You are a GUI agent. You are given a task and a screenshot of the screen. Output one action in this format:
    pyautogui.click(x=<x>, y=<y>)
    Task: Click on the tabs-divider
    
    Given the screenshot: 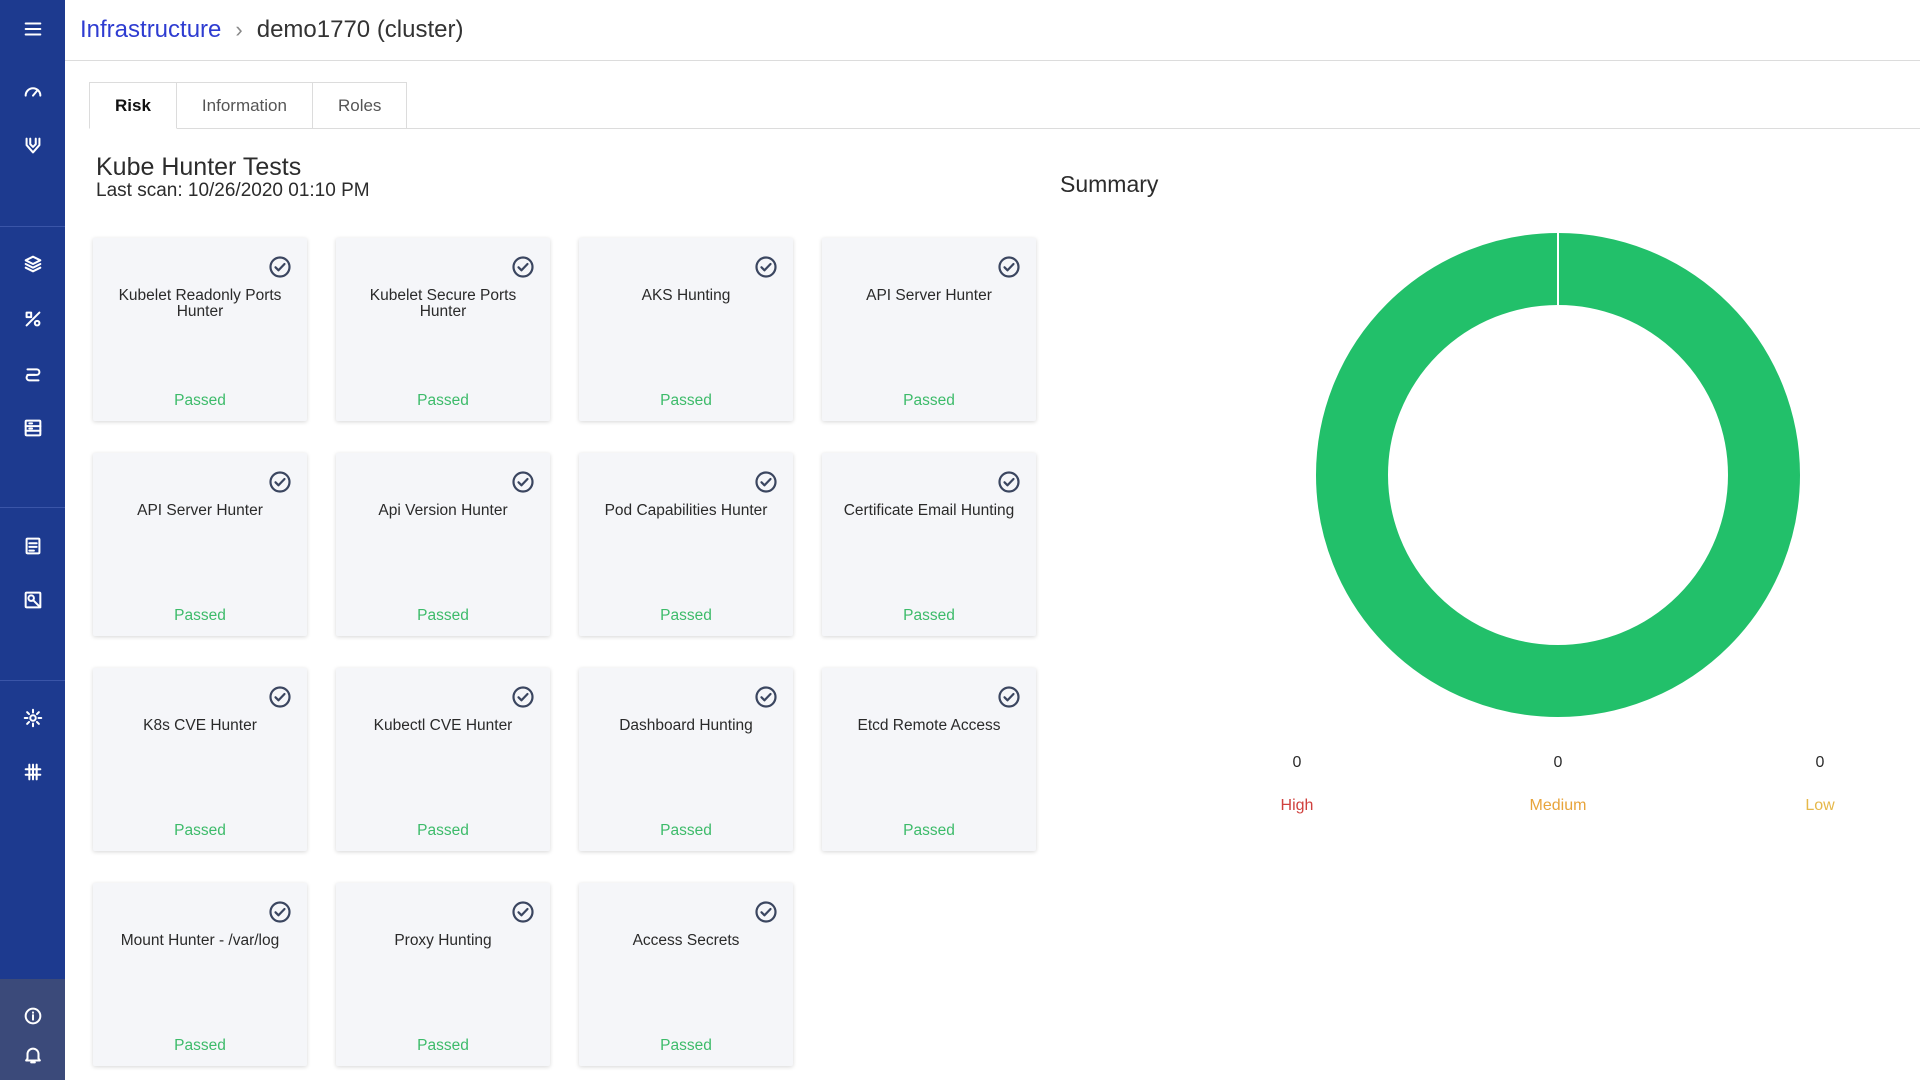 What is the action you would take?
    pyautogui.click(x=1004, y=128)
    